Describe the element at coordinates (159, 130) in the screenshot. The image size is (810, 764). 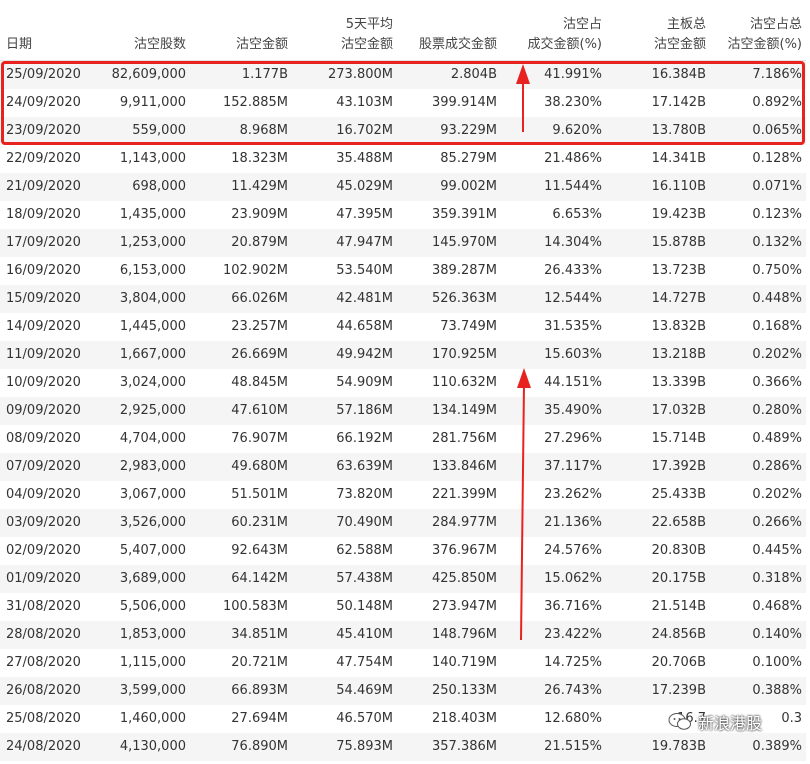
I see `cell-short-shares: 559,000` at that location.